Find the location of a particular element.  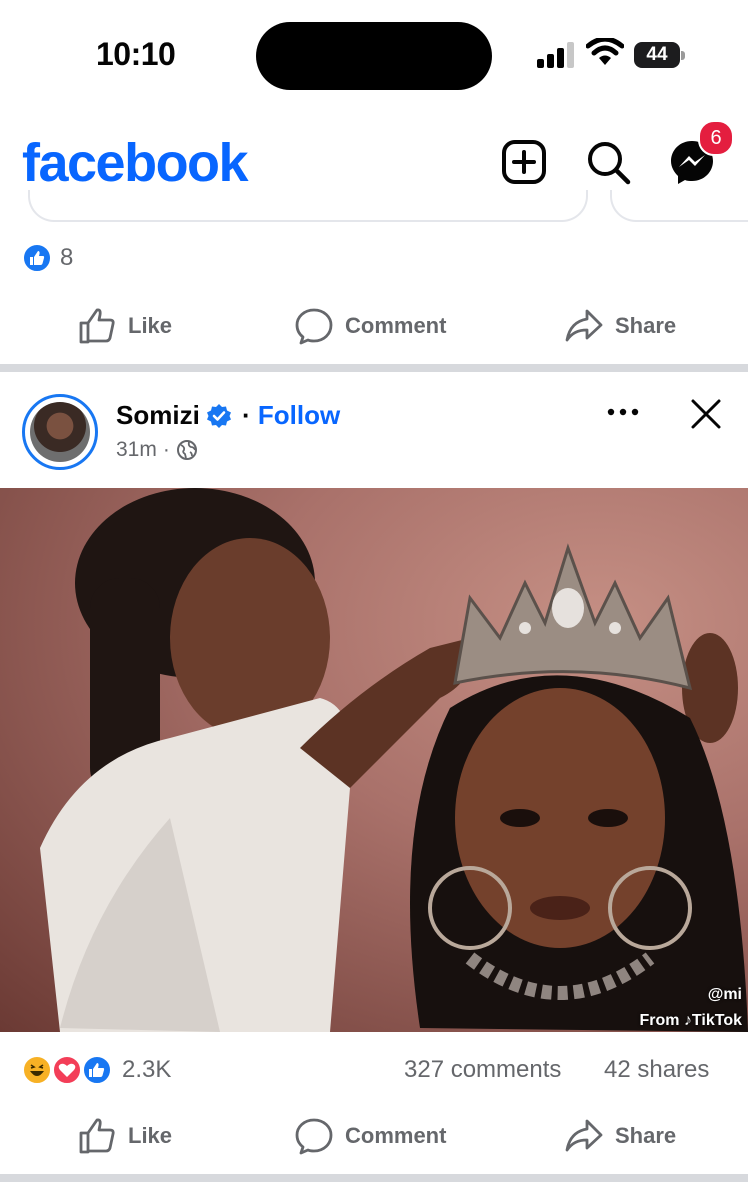

previous-post-action-bar: Like Comment Share is located at coordinates (374, 326).